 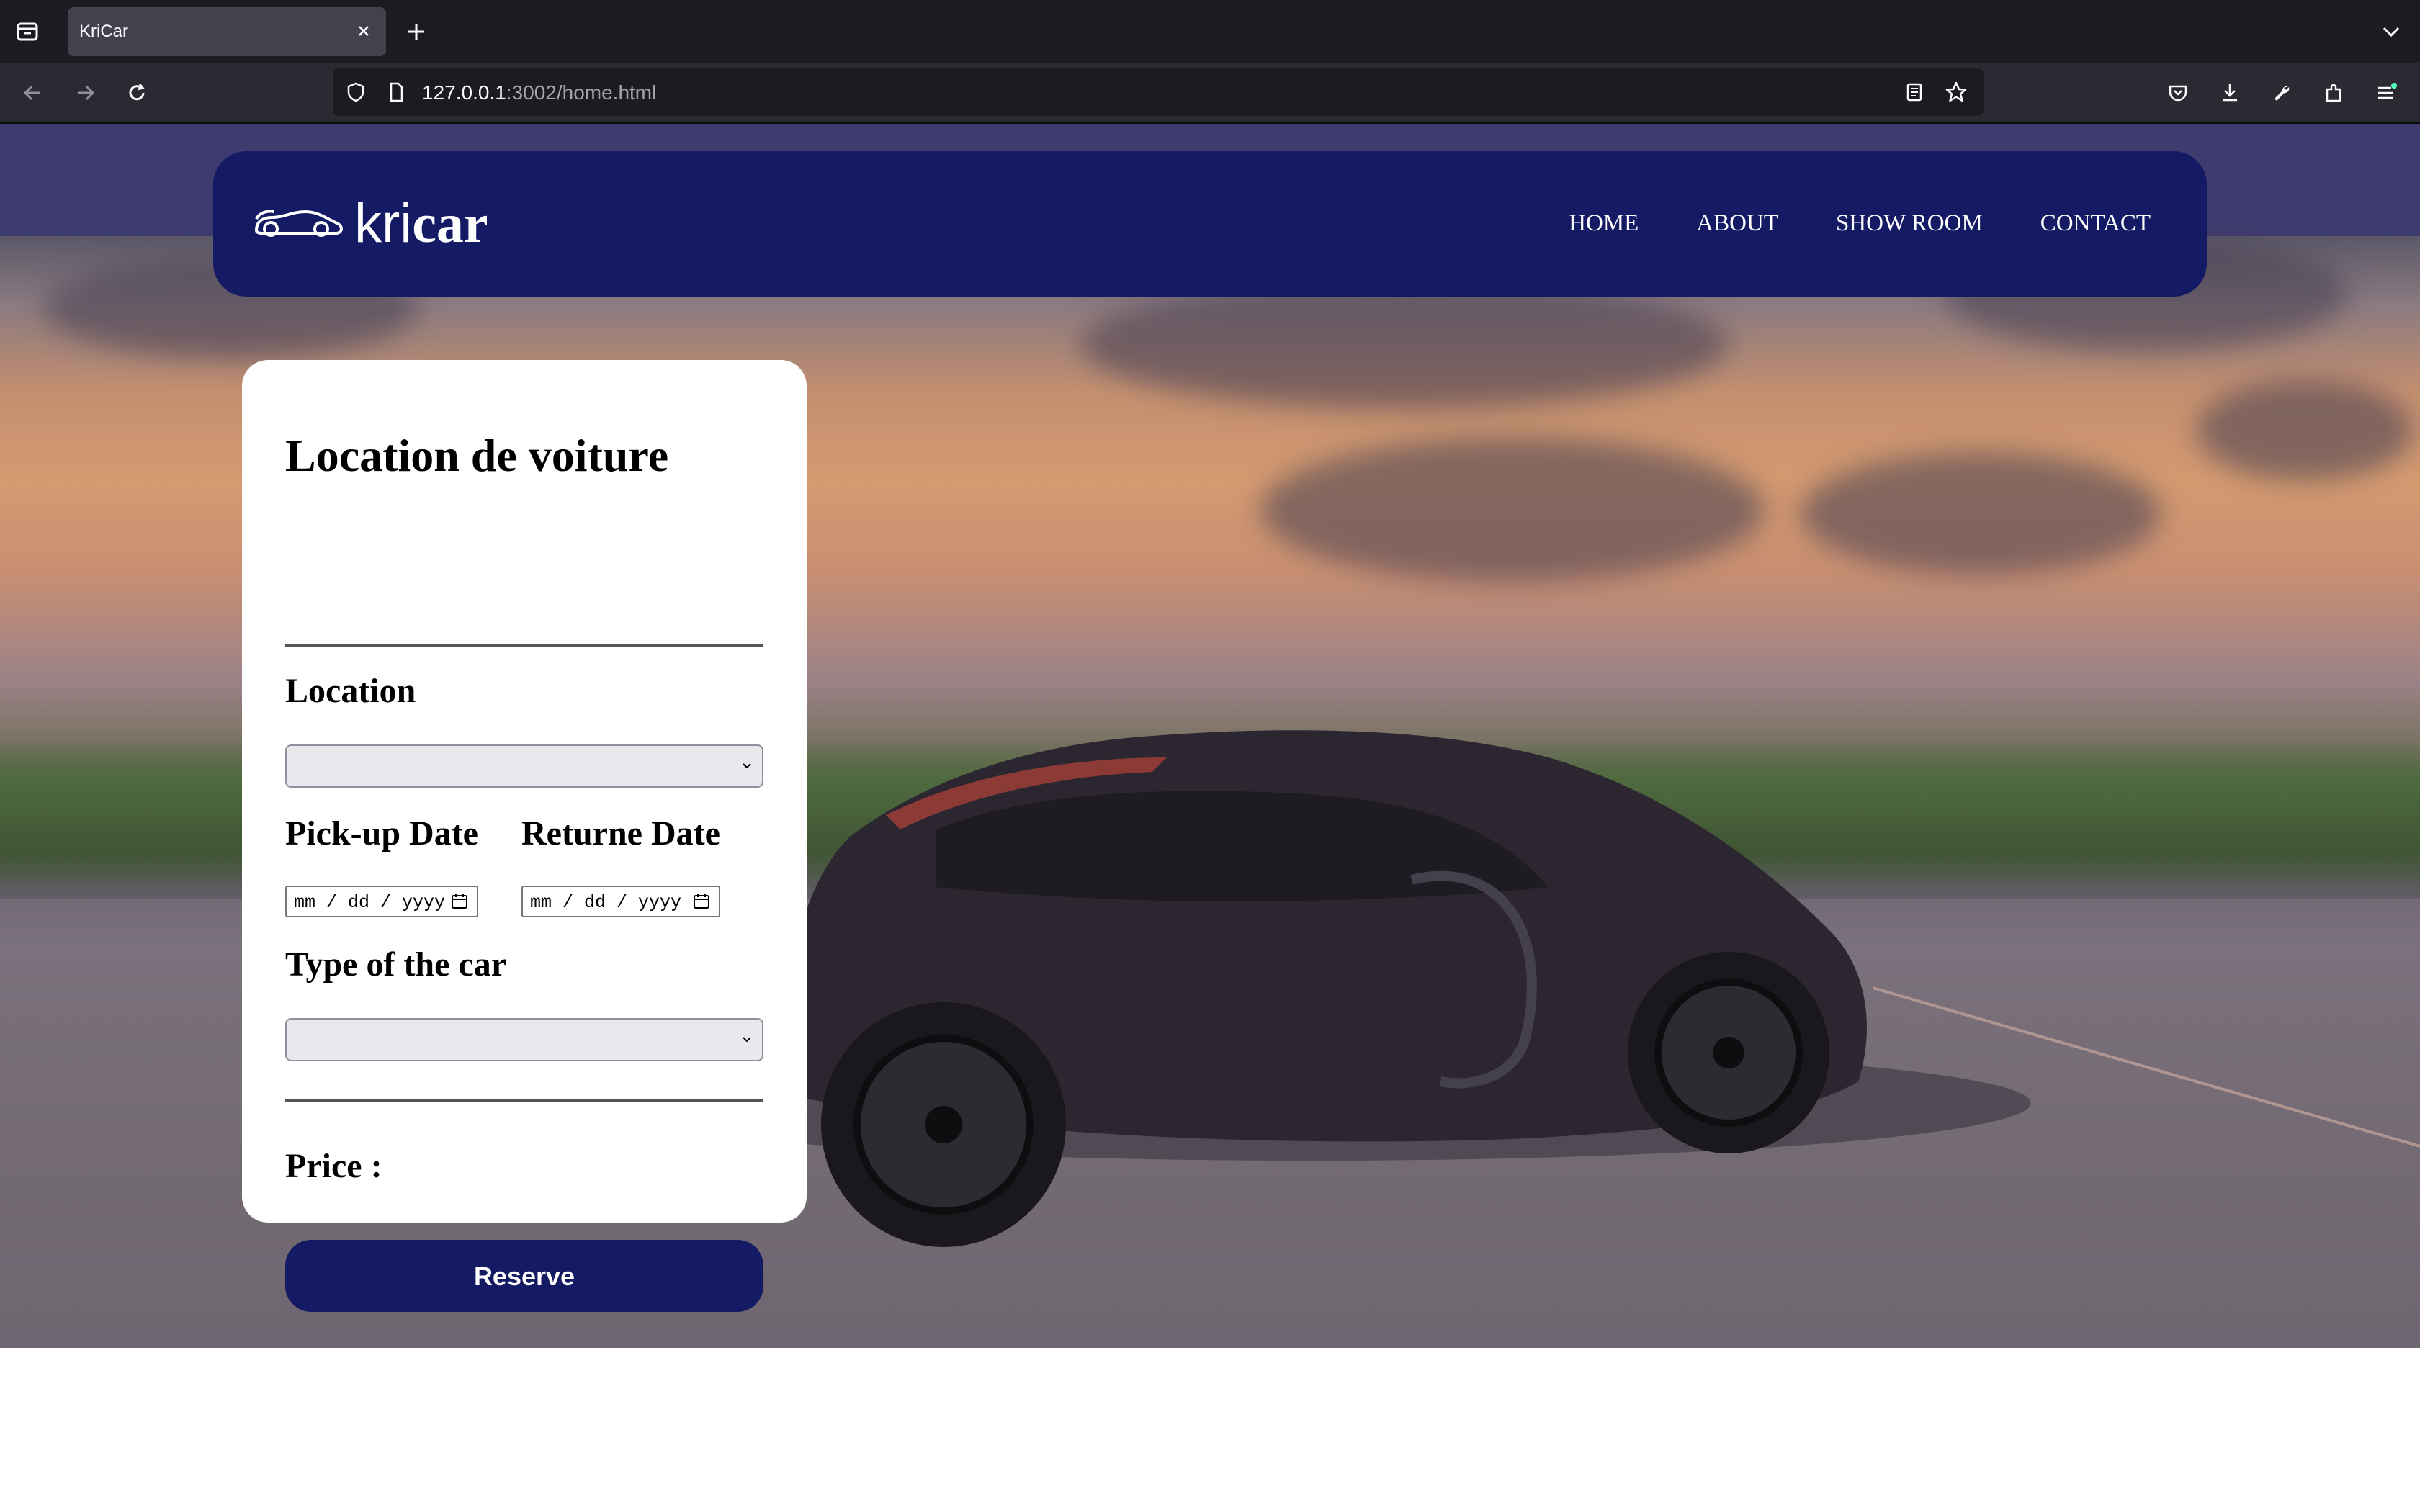 What do you see at coordinates (1914, 92) in the screenshot?
I see `reader-view-icon` at bounding box center [1914, 92].